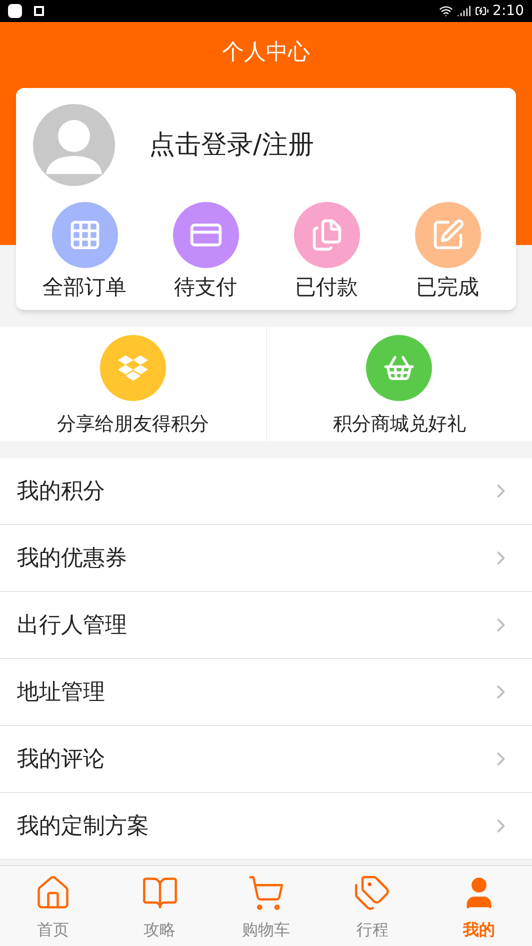 This screenshot has height=946, width=532. I want to click on order-shortcut: 已完成, so click(447, 253).